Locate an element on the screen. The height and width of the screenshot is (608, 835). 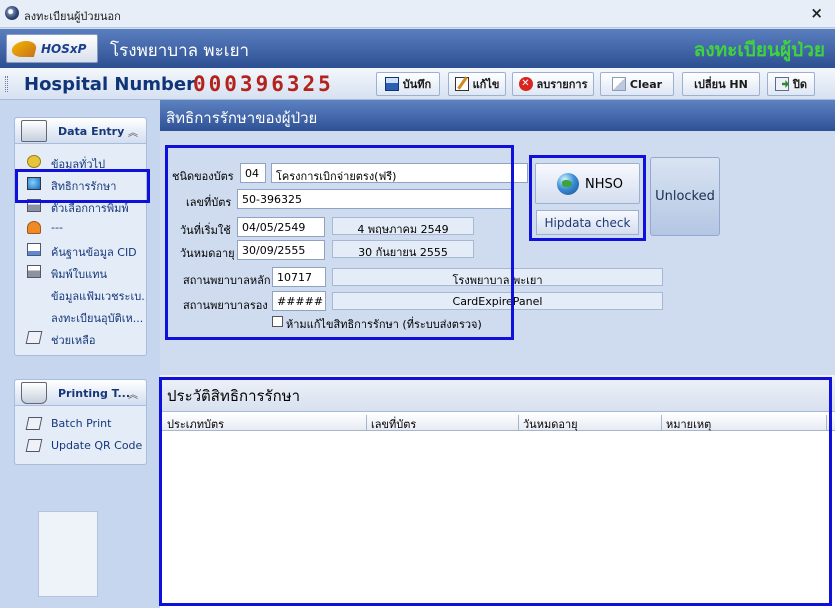
toolbar-grip is located at coordinates (6, 84).